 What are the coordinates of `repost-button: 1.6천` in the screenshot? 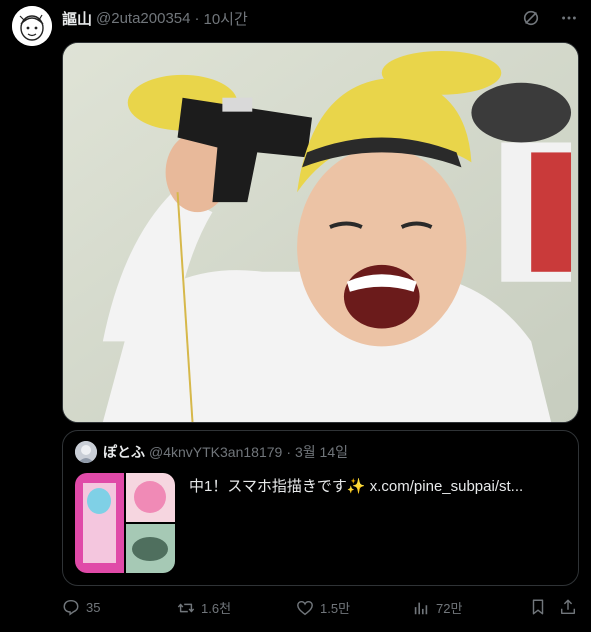 It's located at (204, 607).